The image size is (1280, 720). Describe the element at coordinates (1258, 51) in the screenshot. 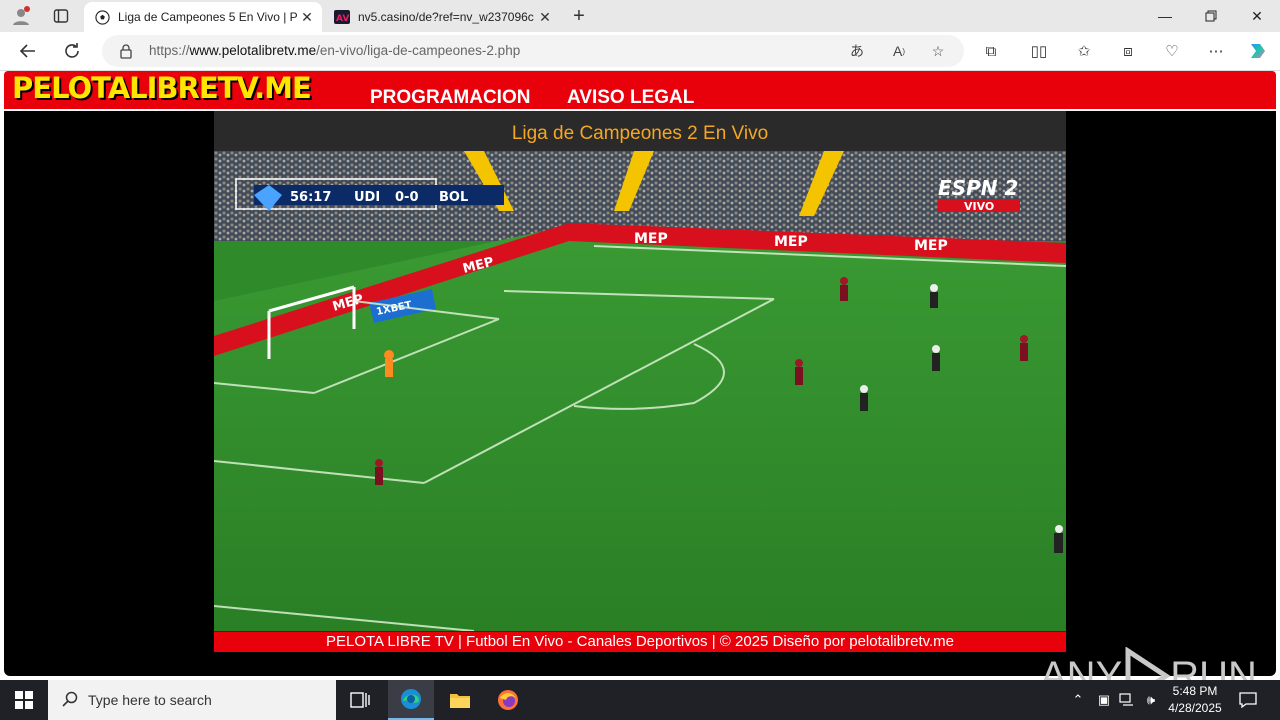

I see `copilot-icon` at that location.